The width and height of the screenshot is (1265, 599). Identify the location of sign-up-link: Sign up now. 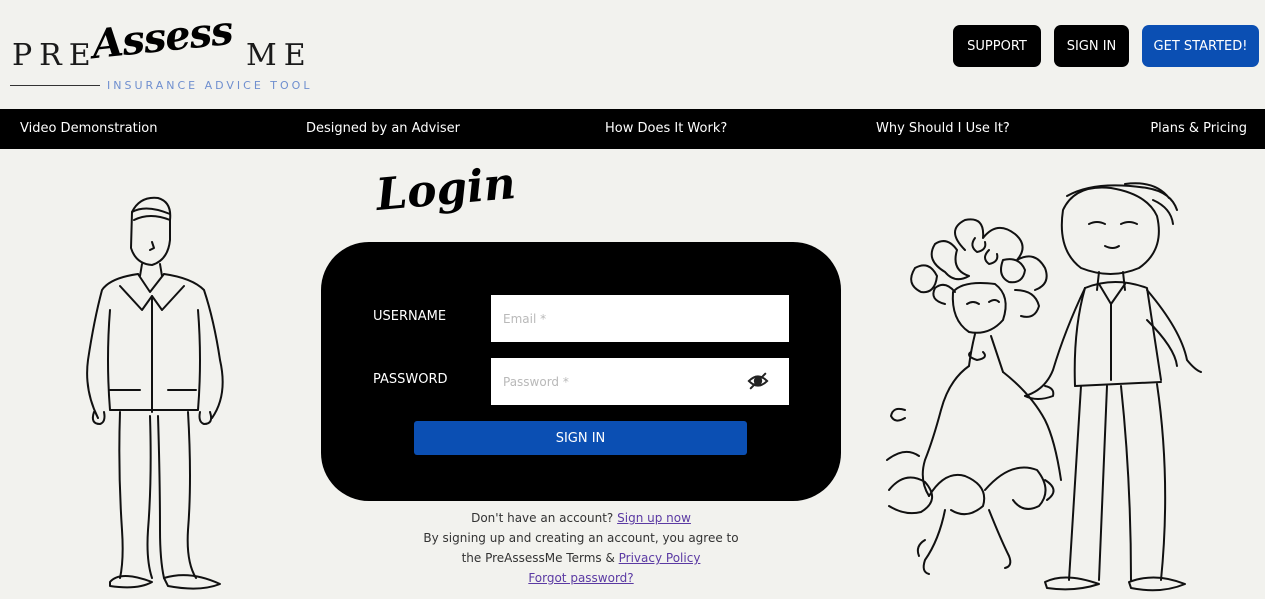
(654, 518).